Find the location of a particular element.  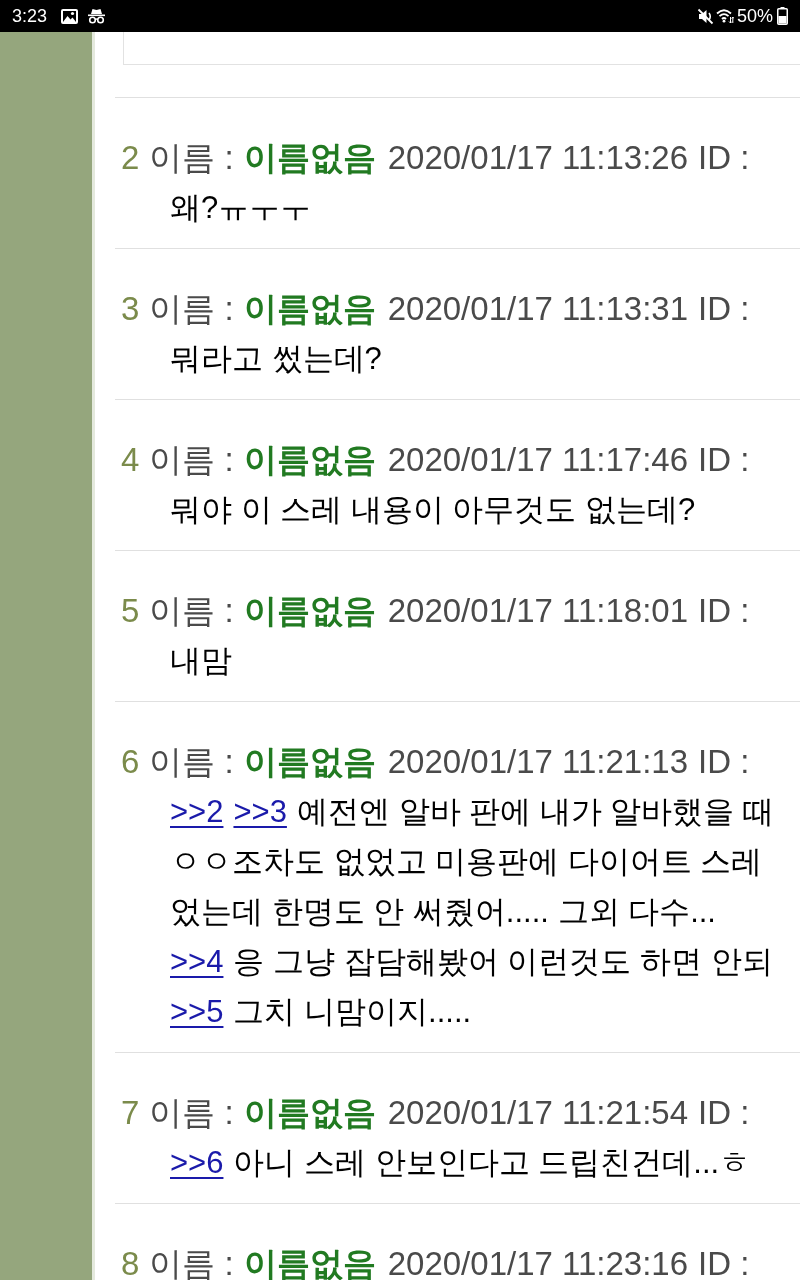

post-text: 뭐라고 썼는데? is located at coordinates (276, 359).